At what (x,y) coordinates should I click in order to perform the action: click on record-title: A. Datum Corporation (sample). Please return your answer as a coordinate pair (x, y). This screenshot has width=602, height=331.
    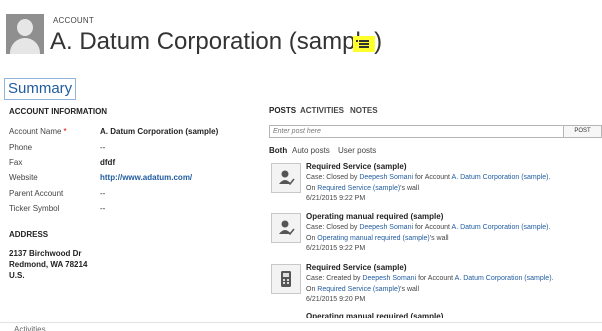
    Looking at the image, I should click on (216, 41).